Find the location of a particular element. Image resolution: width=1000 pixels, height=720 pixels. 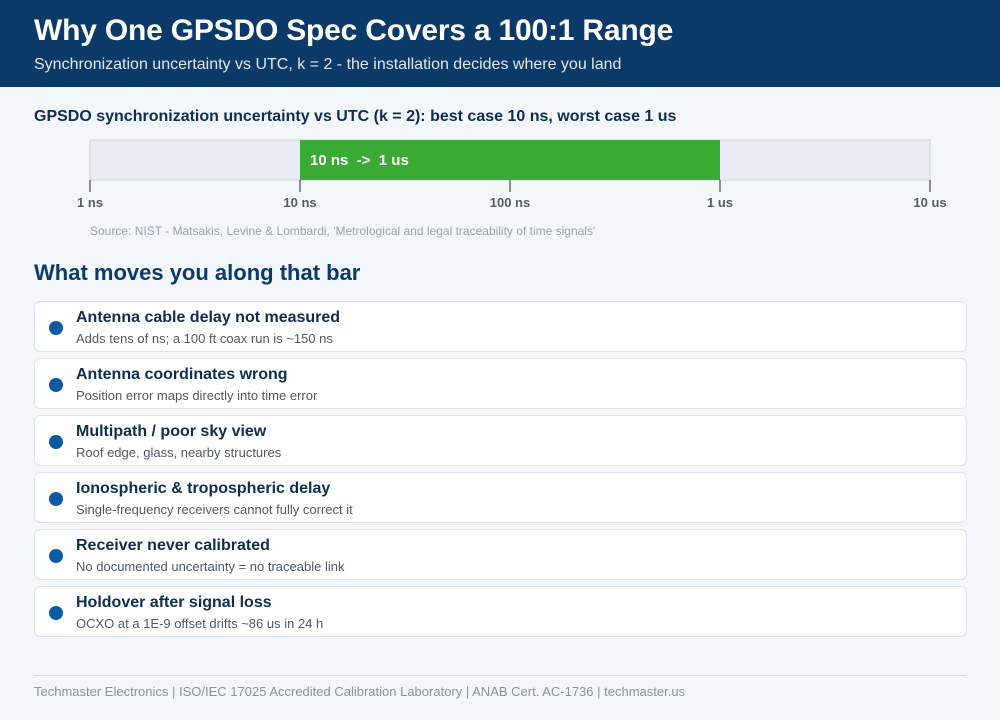

factors-heading: What moves you along that bar is located at coordinates (197, 272).